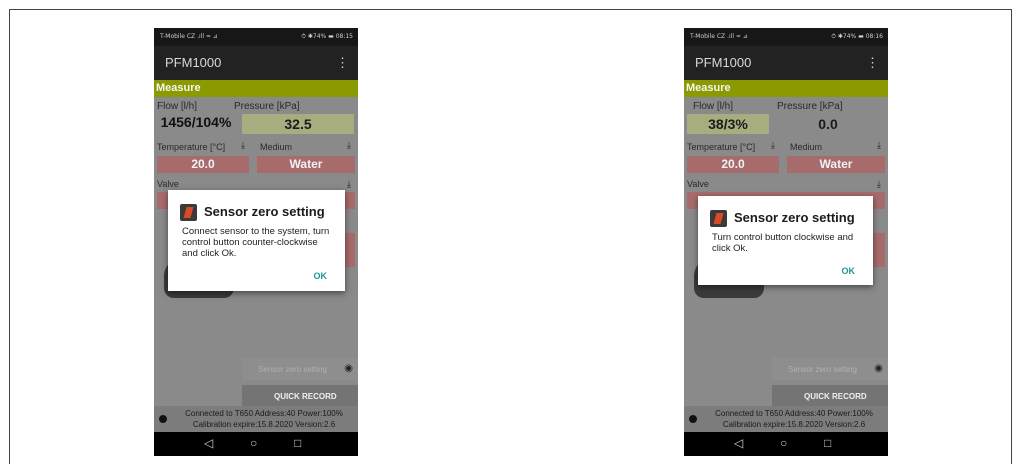 The width and height of the screenshot is (1021, 470). What do you see at coordinates (256, 37) in the screenshot?
I see `status-bar: T-Mobile CZ .ıll ≈ ⊿ ⏱ ✱74% ▬ 08:15` at bounding box center [256, 37].